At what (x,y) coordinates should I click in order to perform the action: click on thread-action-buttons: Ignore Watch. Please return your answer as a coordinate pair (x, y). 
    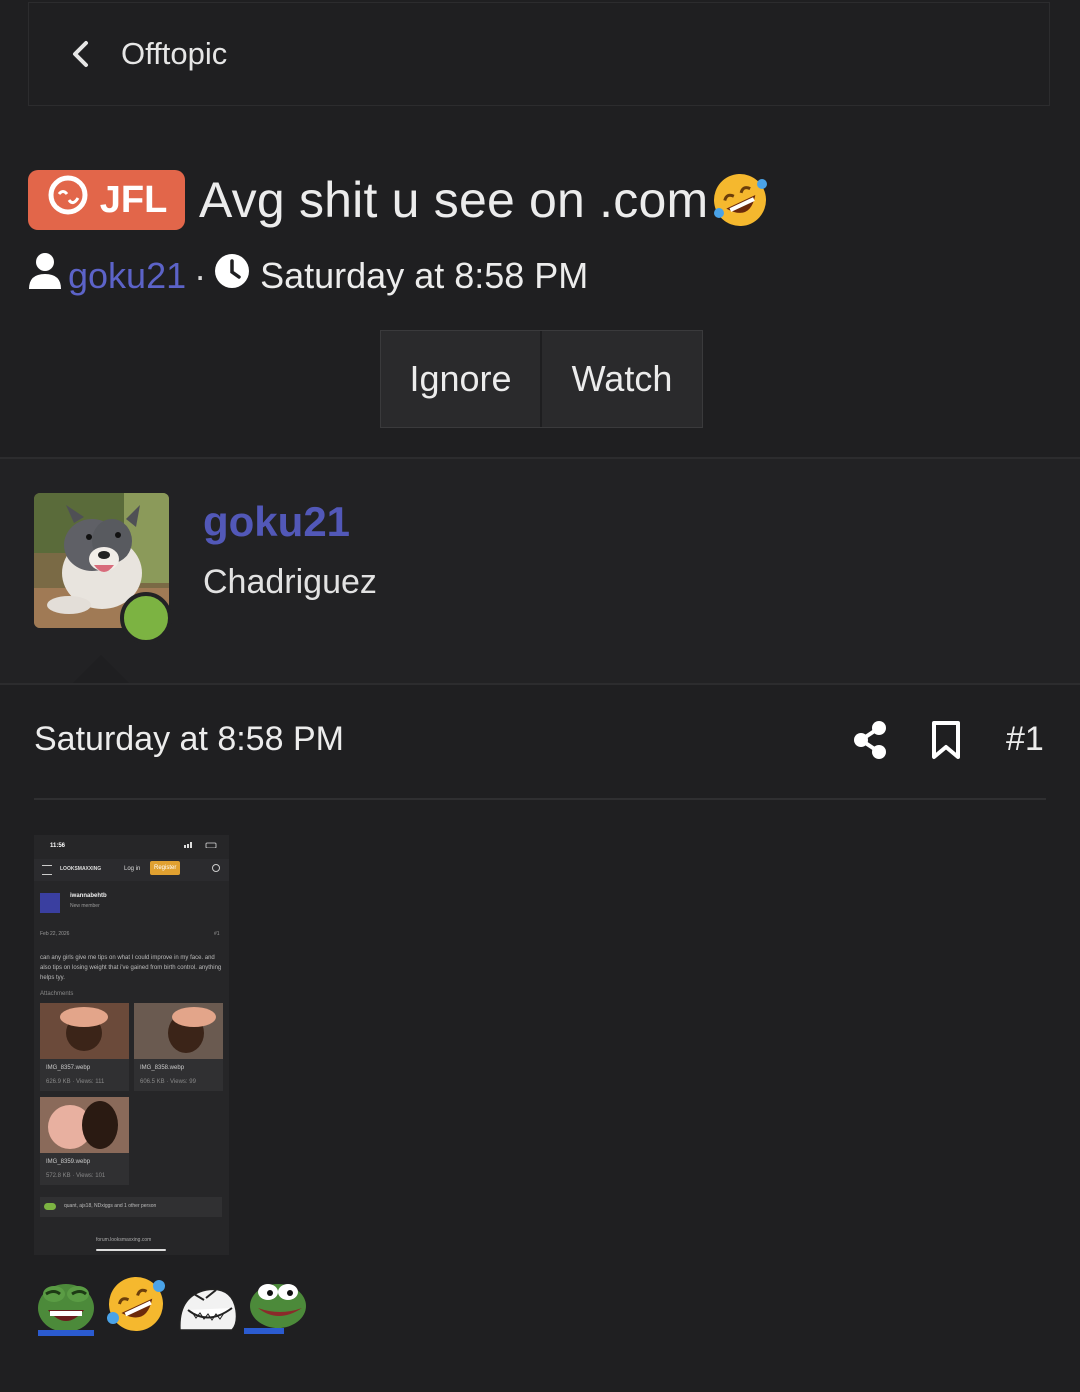
    Looking at the image, I should click on (541, 379).